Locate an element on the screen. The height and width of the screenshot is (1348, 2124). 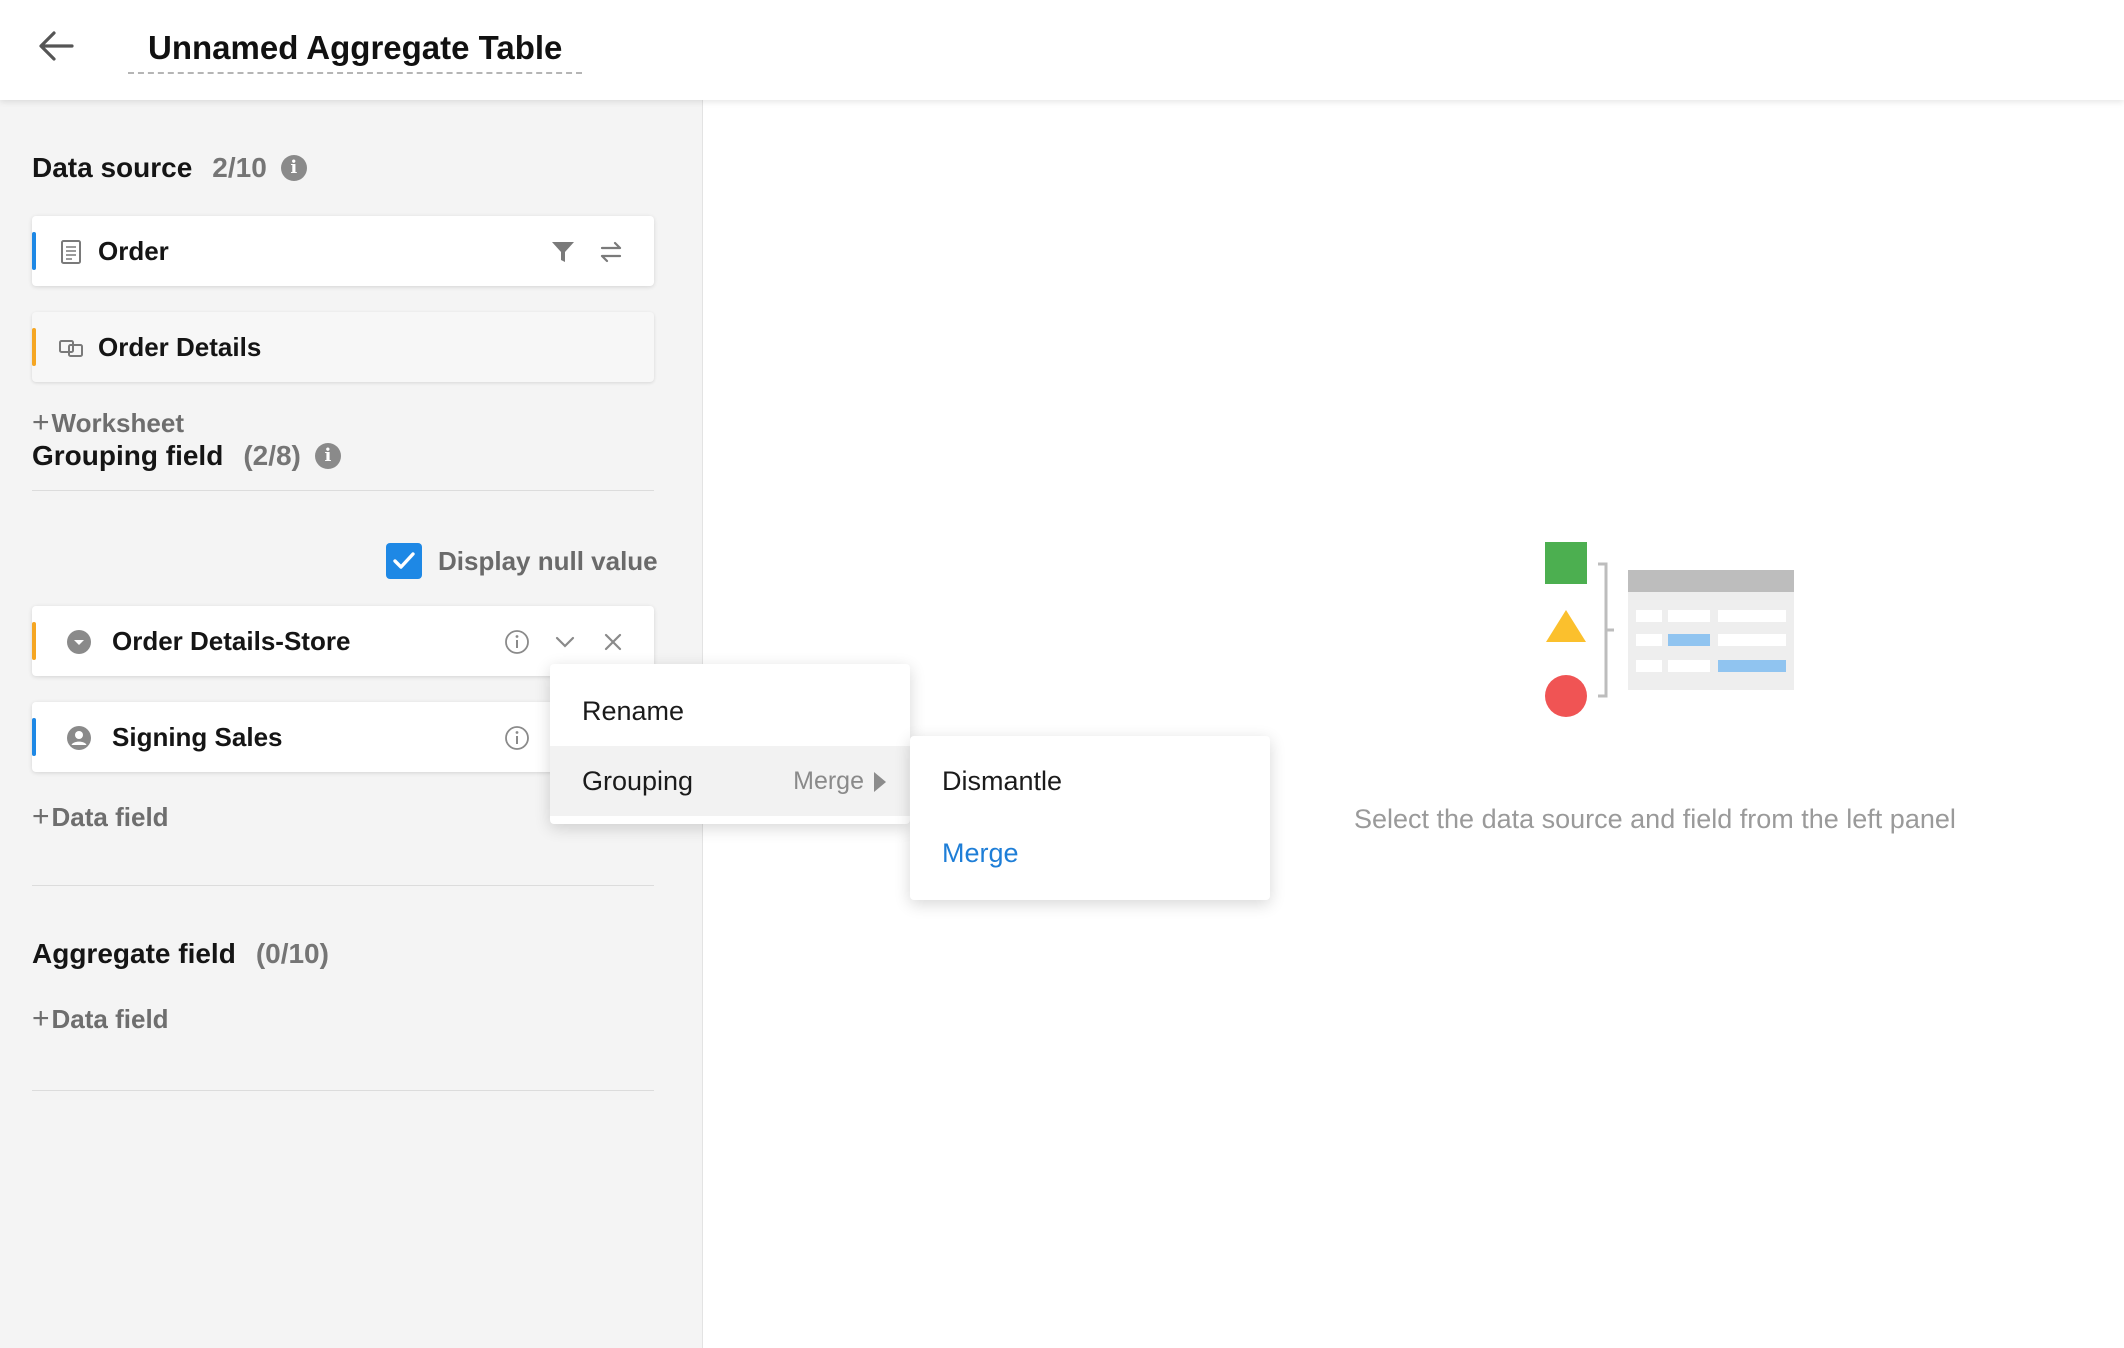
add-grouping-field-label: Data field is located at coordinates (110, 817).